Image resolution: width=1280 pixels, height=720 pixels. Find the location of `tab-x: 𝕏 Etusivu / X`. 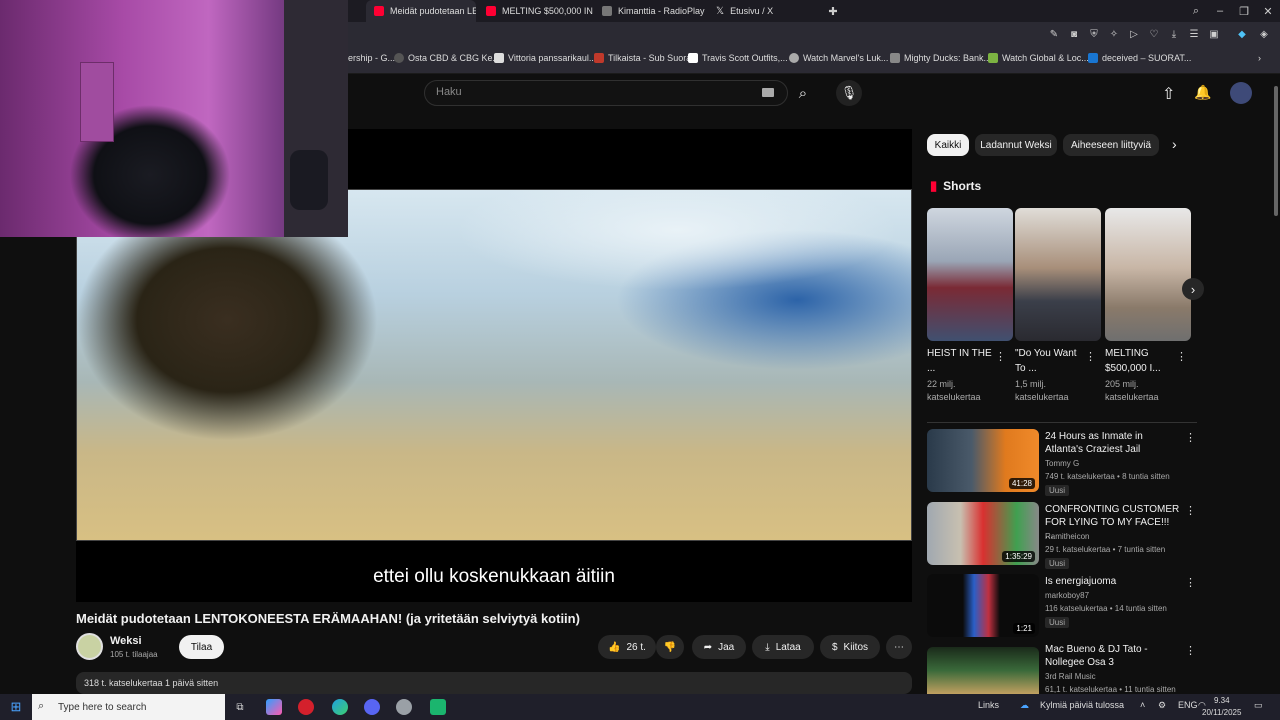

tab-x: 𝕏 Etusivu / X is located at coordinates (763, 11).